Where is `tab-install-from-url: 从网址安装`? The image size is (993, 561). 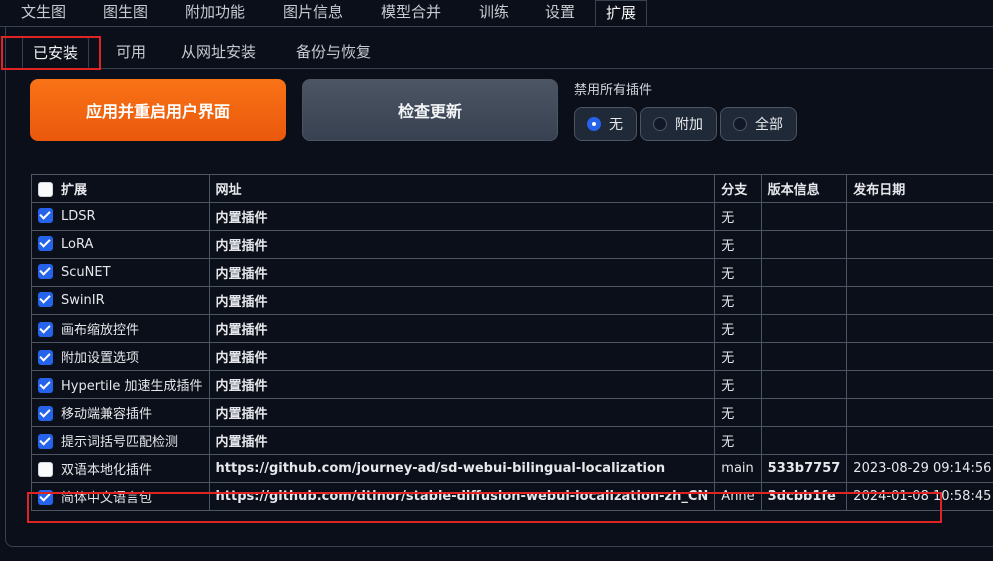 tab-install-from-url: 从网址安装 is located at coordinates (218, 52).